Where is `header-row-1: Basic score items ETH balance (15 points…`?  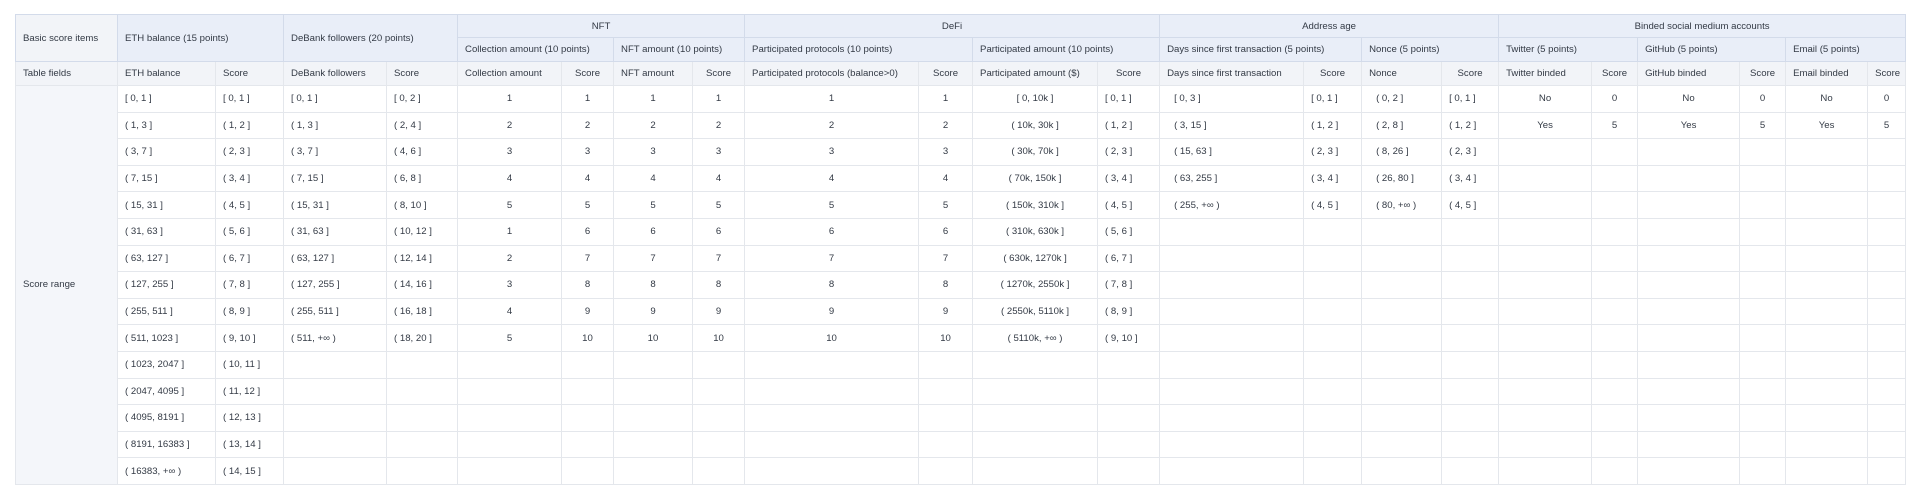
header-row-1: Basic score items ETH balance (15 points… is located at coordinates (961, 38).